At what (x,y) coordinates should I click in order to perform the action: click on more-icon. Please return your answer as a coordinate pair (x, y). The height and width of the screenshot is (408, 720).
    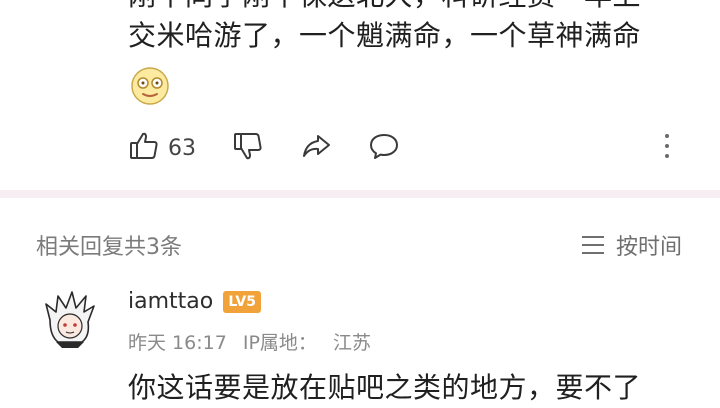
    Looking at the image, I should click on (667, 136).